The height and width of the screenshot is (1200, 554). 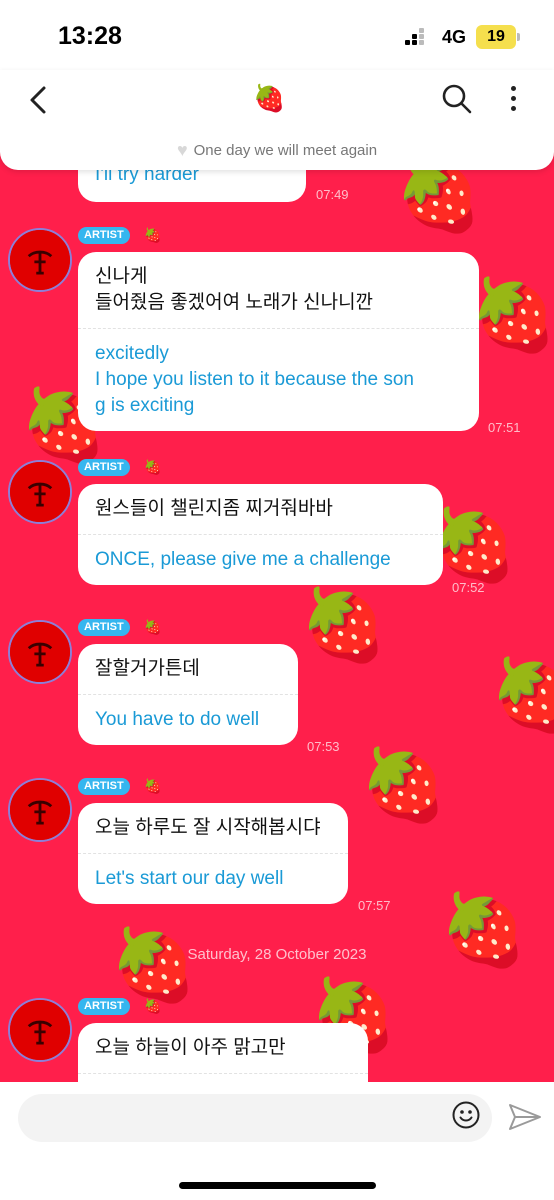 What do you see at coordinates (323, 746) in the screenshot?
I see `message-time: 07:53` at bounding box center [323, 746].